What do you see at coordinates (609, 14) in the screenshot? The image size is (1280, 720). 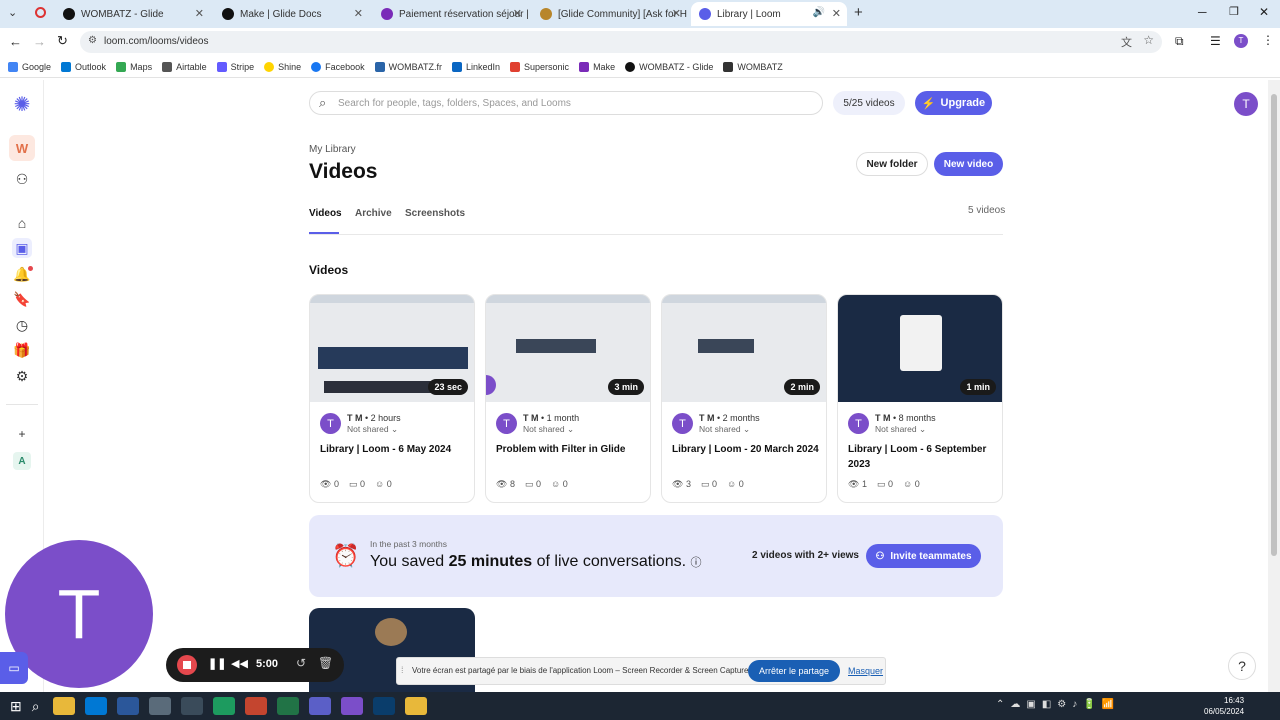 I see `tab-3: [Glide Community] [Ask for He ✕` at bounding box center [609, 14].